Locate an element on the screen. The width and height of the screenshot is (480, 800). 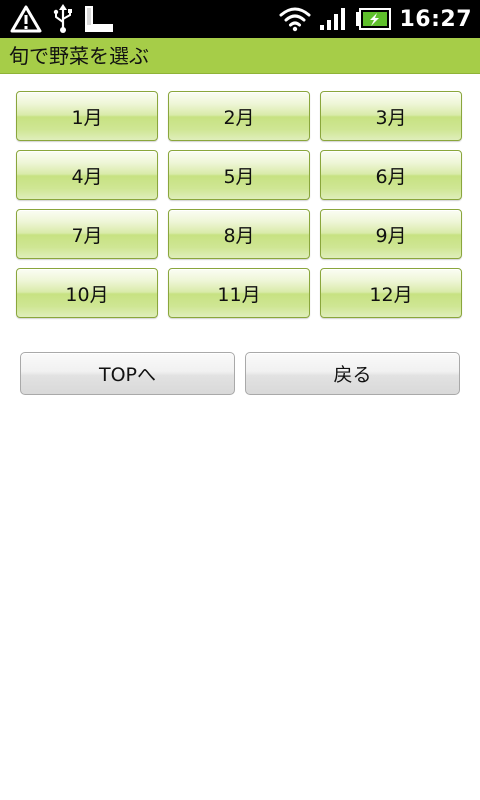
status-time: 16:27 is located at coordinates (435, 19).